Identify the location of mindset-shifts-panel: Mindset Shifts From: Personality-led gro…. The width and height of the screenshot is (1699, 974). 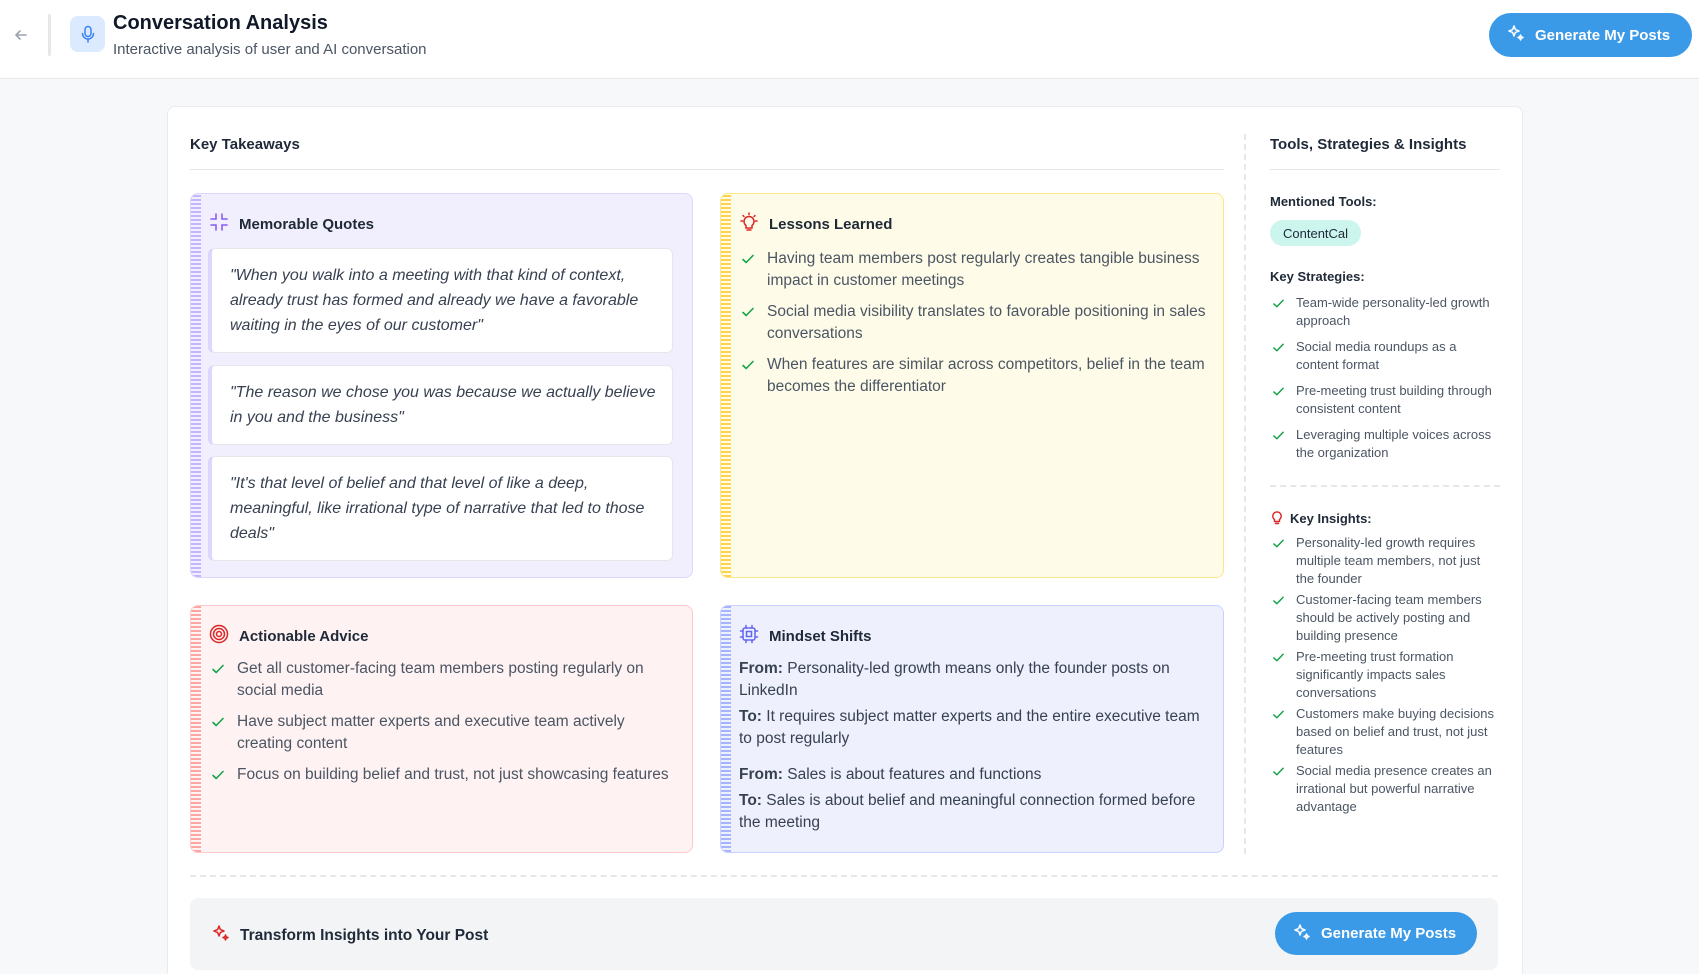
(972, 729).